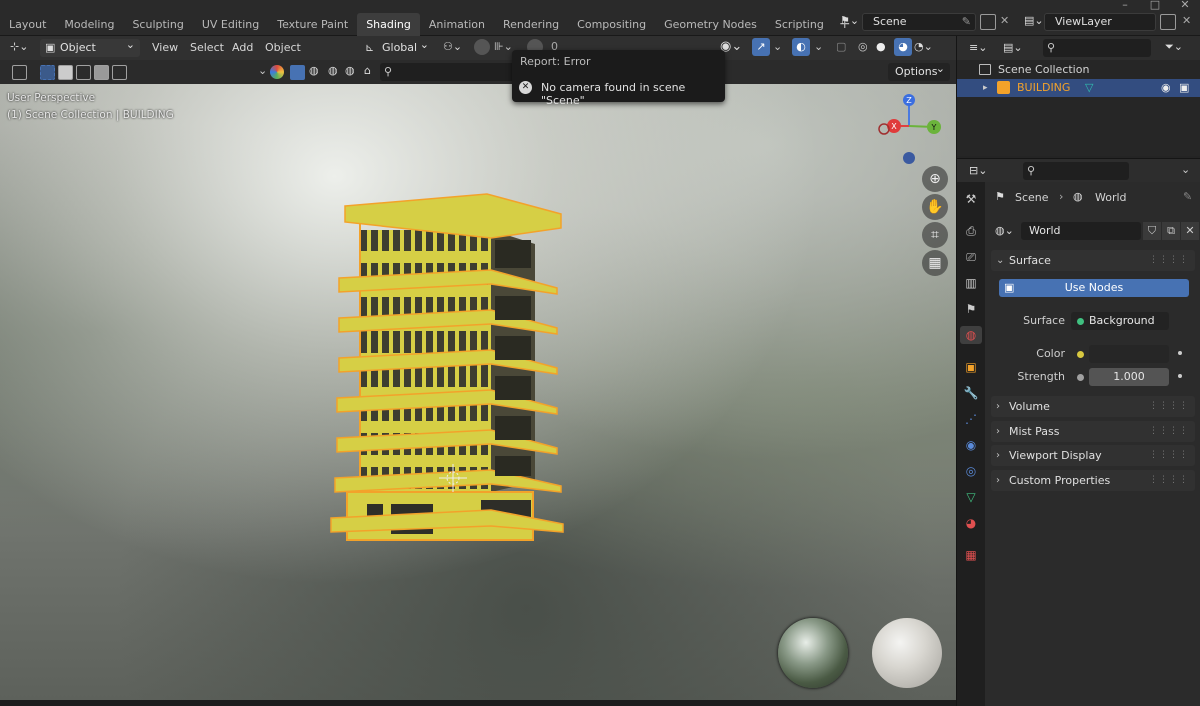 The height and width of the screenshot is (706, 1200). What do you see at coordinates (935, 235) in the screenshot?
I see `camera-view-icon: ⌗` at bounding box center [935, 235].